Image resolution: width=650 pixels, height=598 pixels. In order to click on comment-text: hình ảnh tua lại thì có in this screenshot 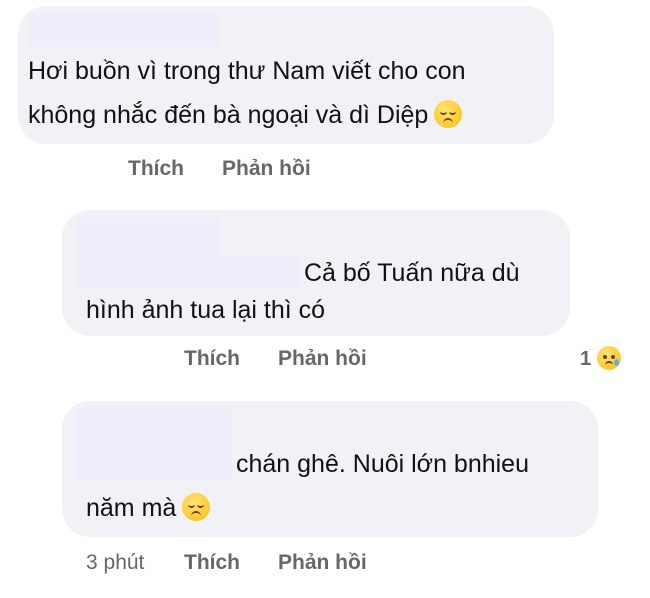, I will do `click(205, 310)`.